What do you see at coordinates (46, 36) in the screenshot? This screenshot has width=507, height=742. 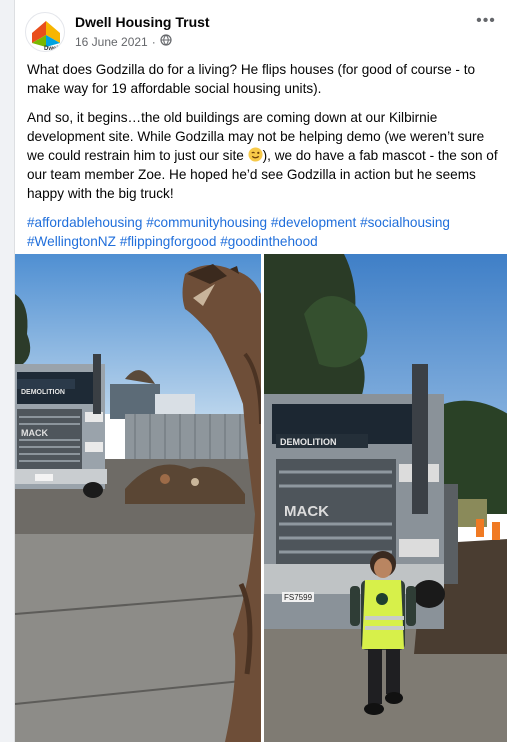 I see `dwell-logo-icon: Dwell` at bounding box center [46, 36].